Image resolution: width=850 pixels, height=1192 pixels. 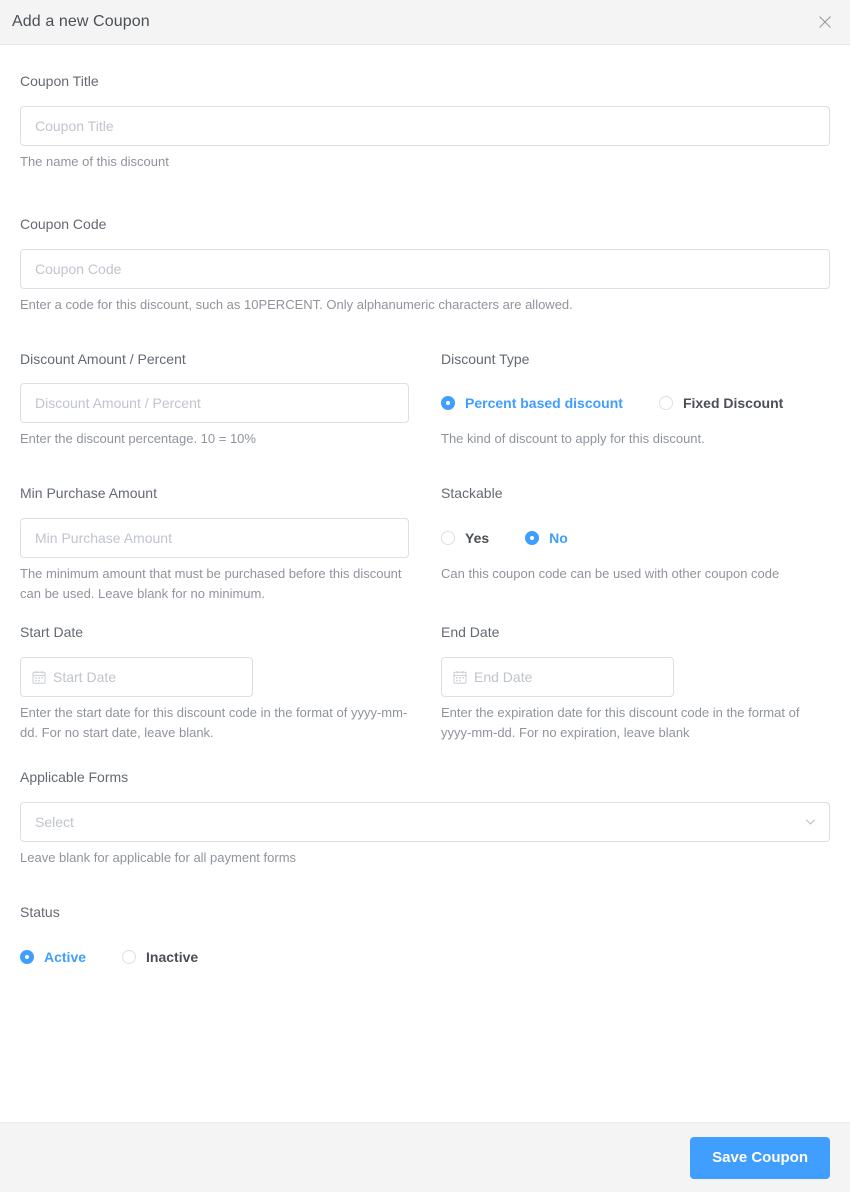 I want to click on coupon-title-label: Coupon Title, so click(x=59, y=81).